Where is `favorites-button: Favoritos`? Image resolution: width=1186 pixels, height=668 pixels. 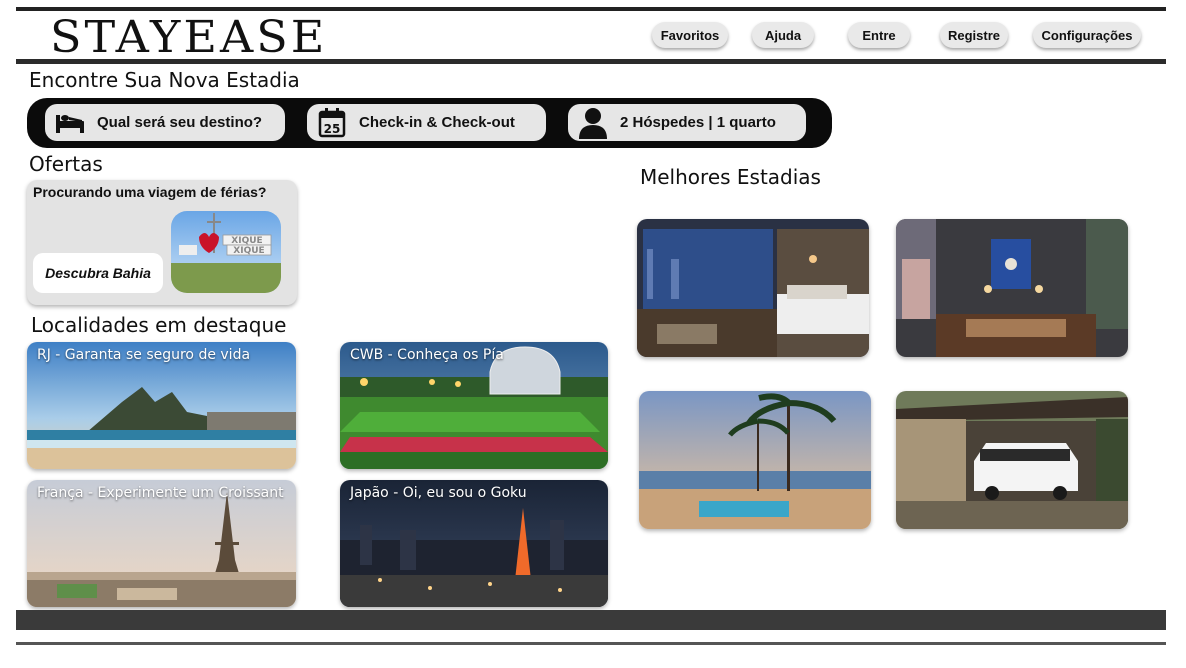
favorites-button: Favoritos is located at coordinates (690, 35).